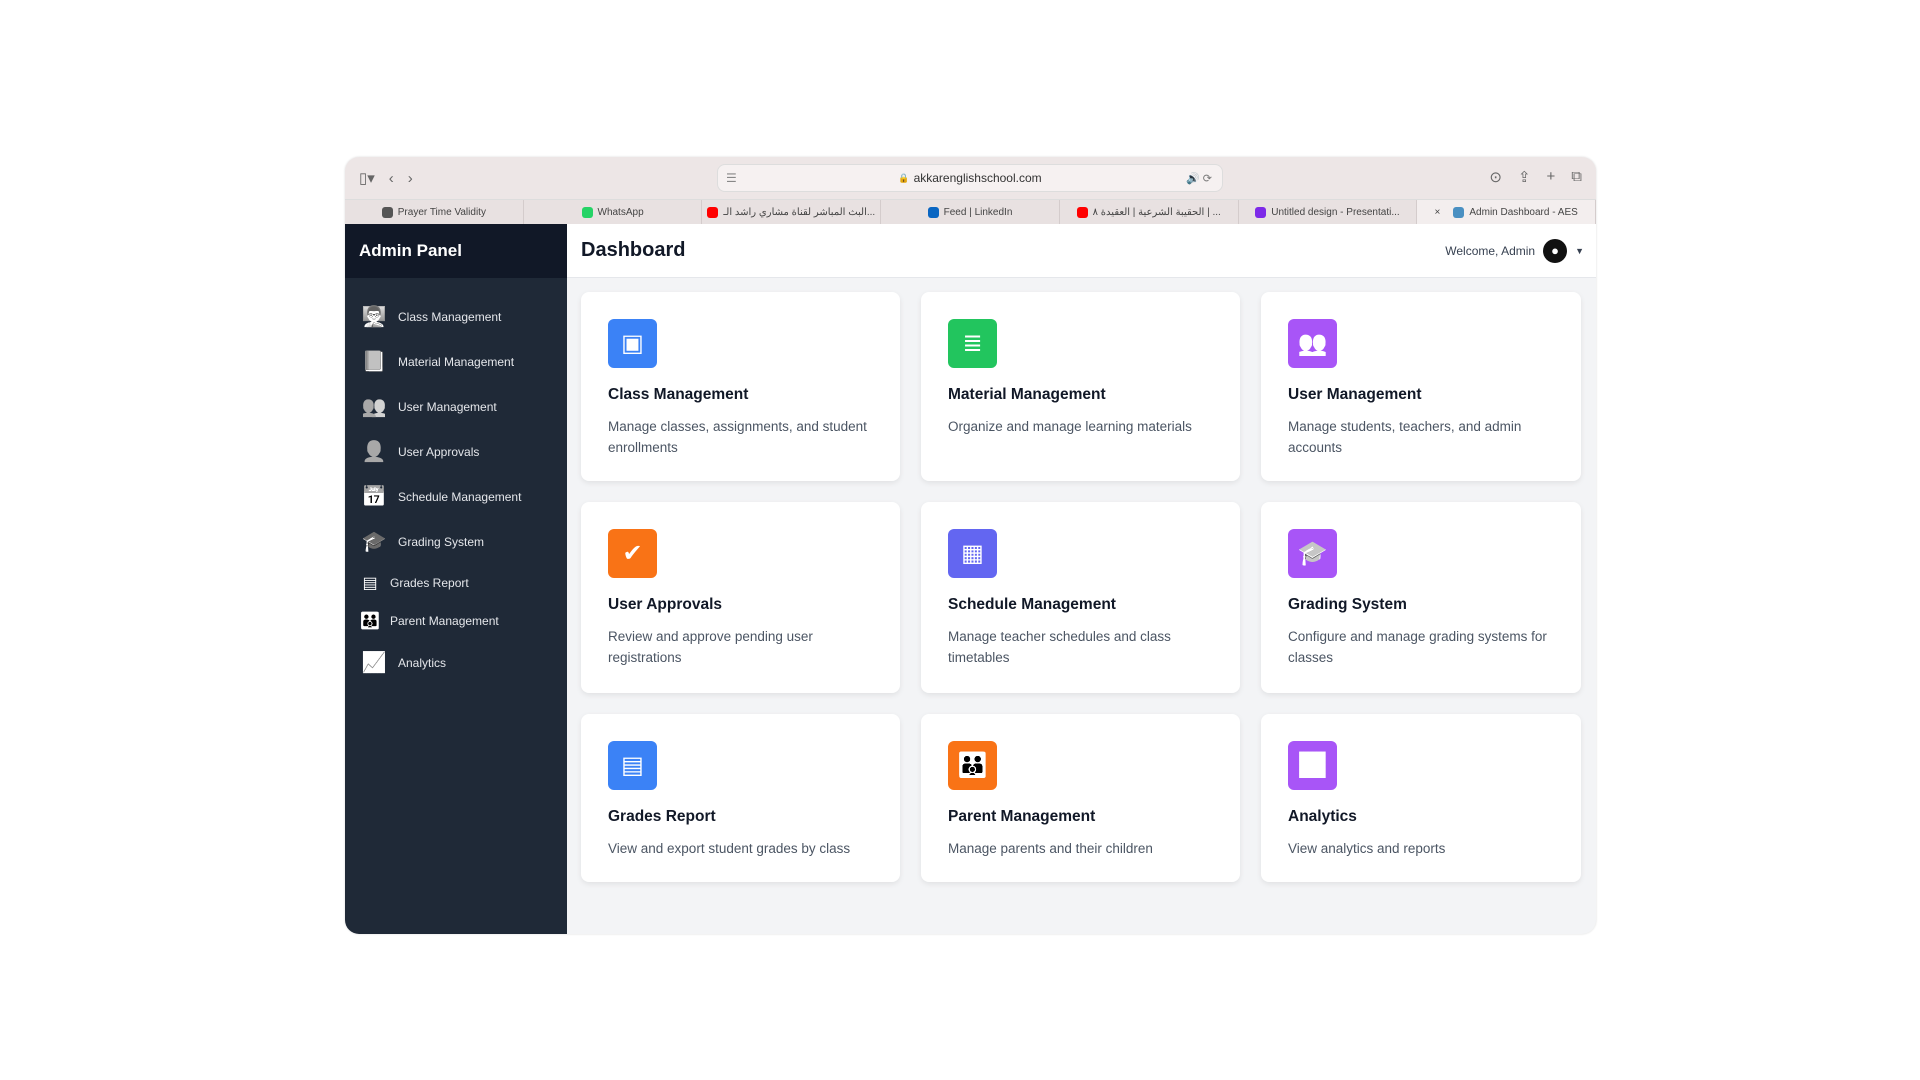  What do you see at coordinates (374, 497) in the screenshot?
I see `calendar-icon: 📅` at bounding box center [374, 497].